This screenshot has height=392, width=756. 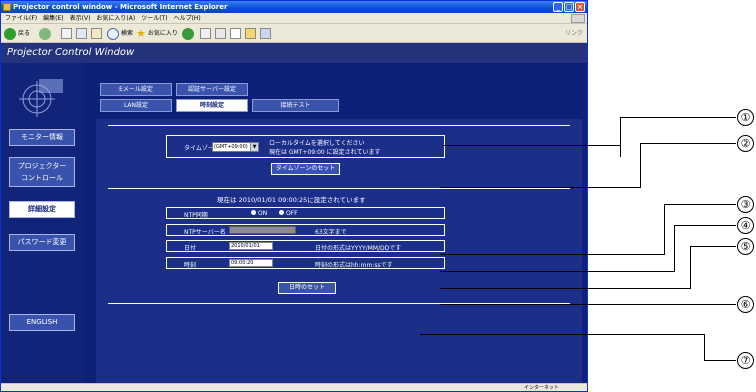 I want to click on ntp-on-radio, so click(x=253, y=212).